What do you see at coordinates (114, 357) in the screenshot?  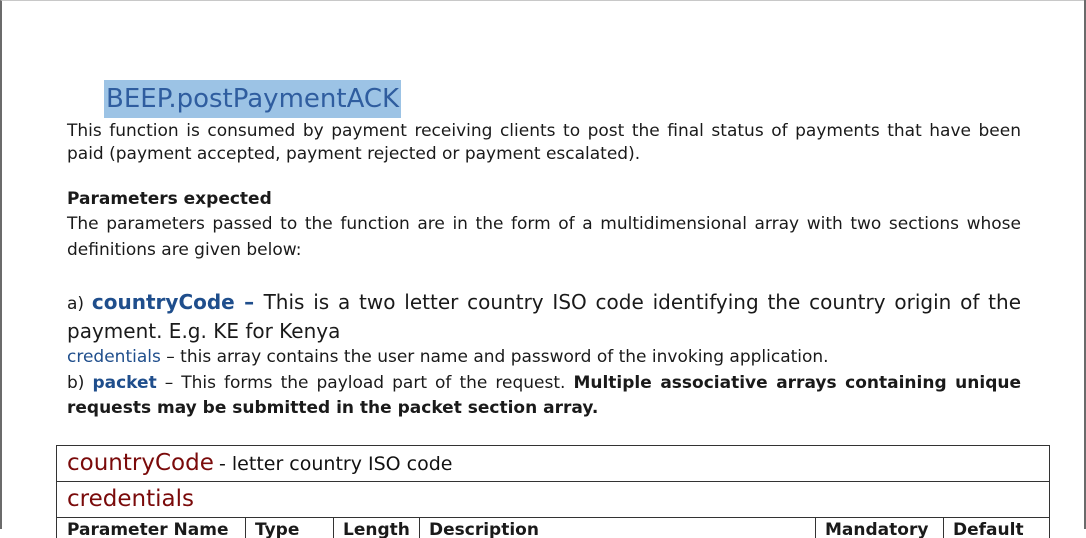 I see `item-credentials-name: credentials` at bounding box center [114, 357].